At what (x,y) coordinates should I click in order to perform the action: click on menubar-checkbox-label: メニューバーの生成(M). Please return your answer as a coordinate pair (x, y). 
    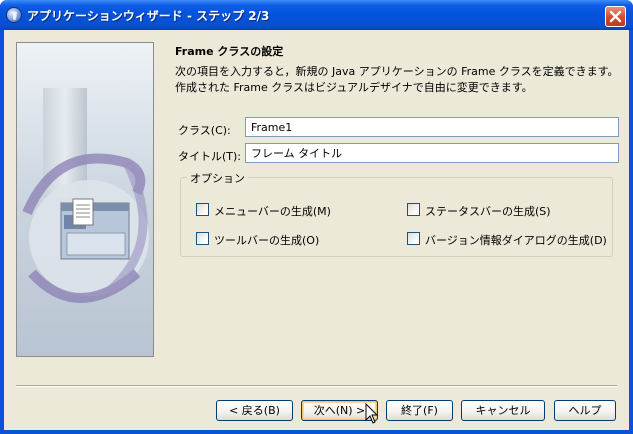
    Looking at the image, I should click on (272, 211).